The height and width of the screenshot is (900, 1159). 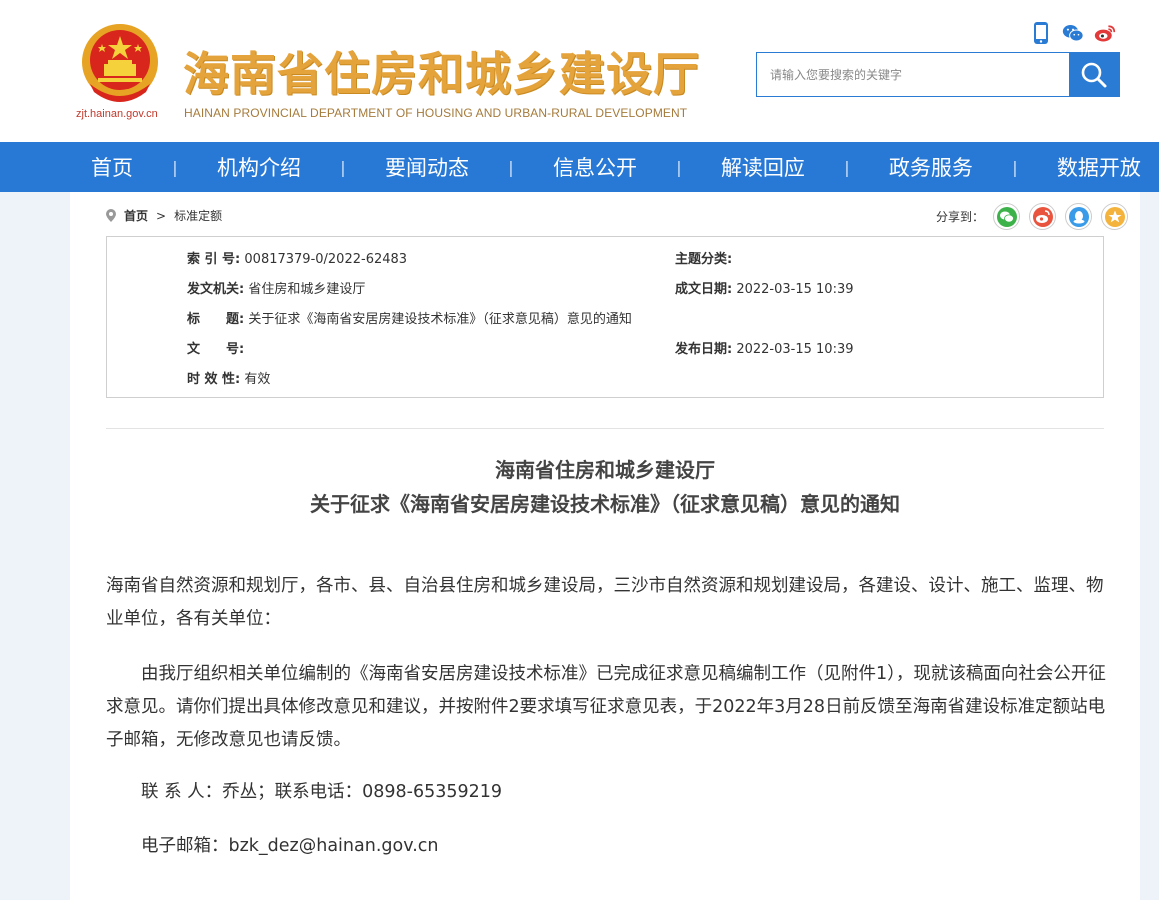 I want to click on meta-docno: 文 号:, so click(x=215, y=347).